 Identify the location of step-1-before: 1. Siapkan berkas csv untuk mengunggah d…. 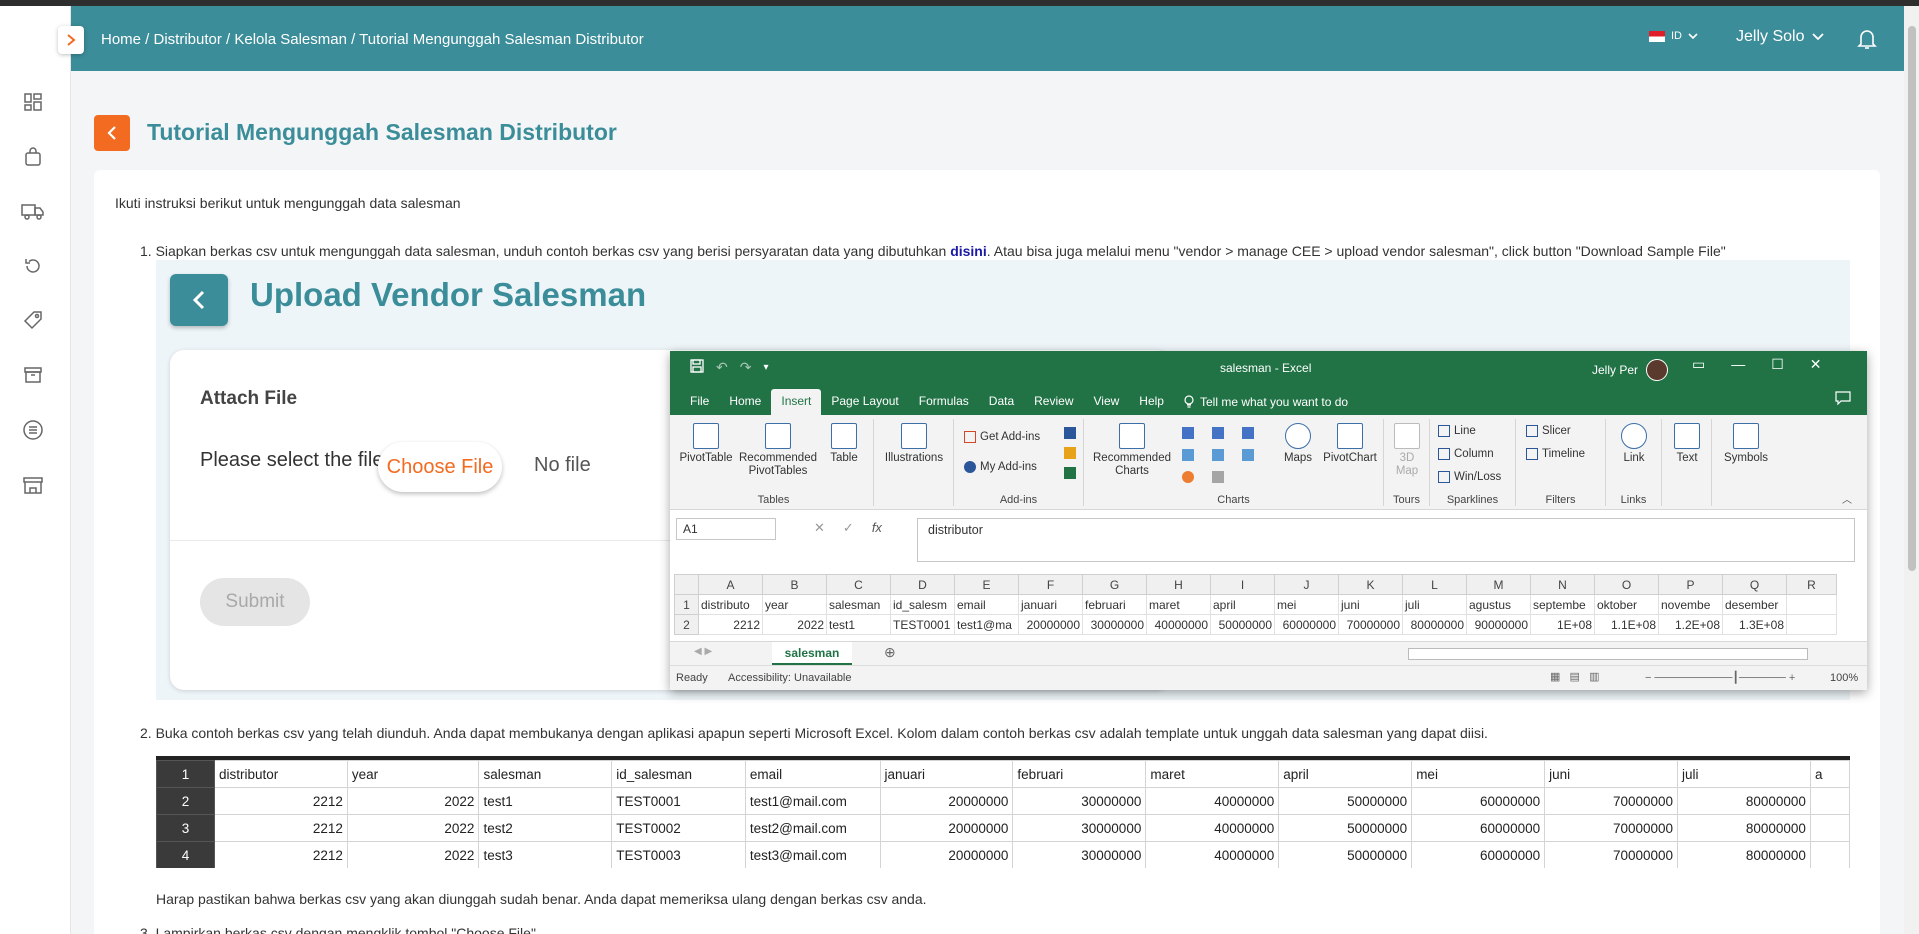
(545, 251).